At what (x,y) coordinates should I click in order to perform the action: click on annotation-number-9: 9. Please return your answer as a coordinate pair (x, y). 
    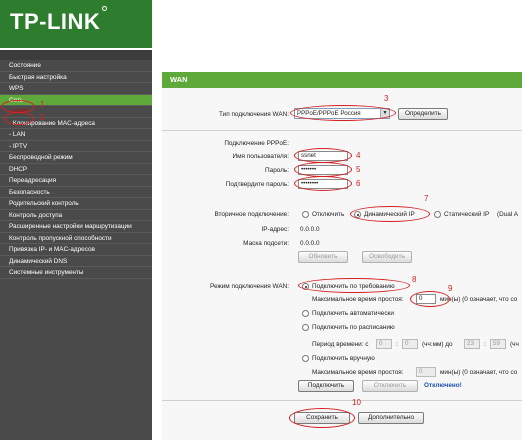
    Looking at the image, I should click on (450, 288).